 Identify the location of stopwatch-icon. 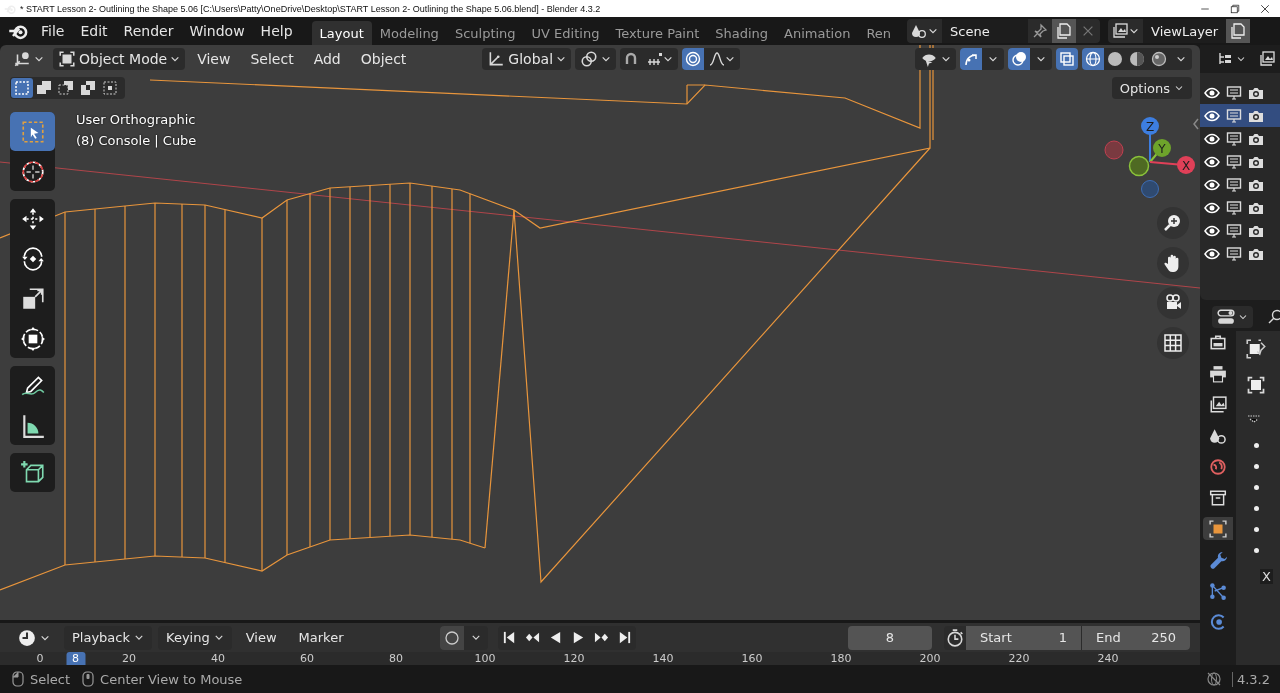
(955, 637).